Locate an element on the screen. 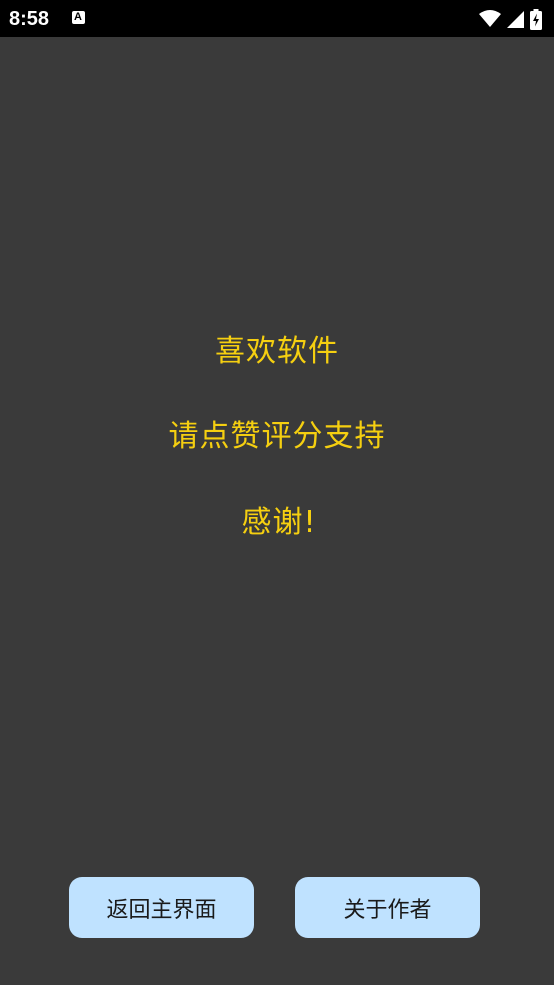 The width and height of the screenshot is (554, 985). wifi-icon is located at coordinates (490, 18).